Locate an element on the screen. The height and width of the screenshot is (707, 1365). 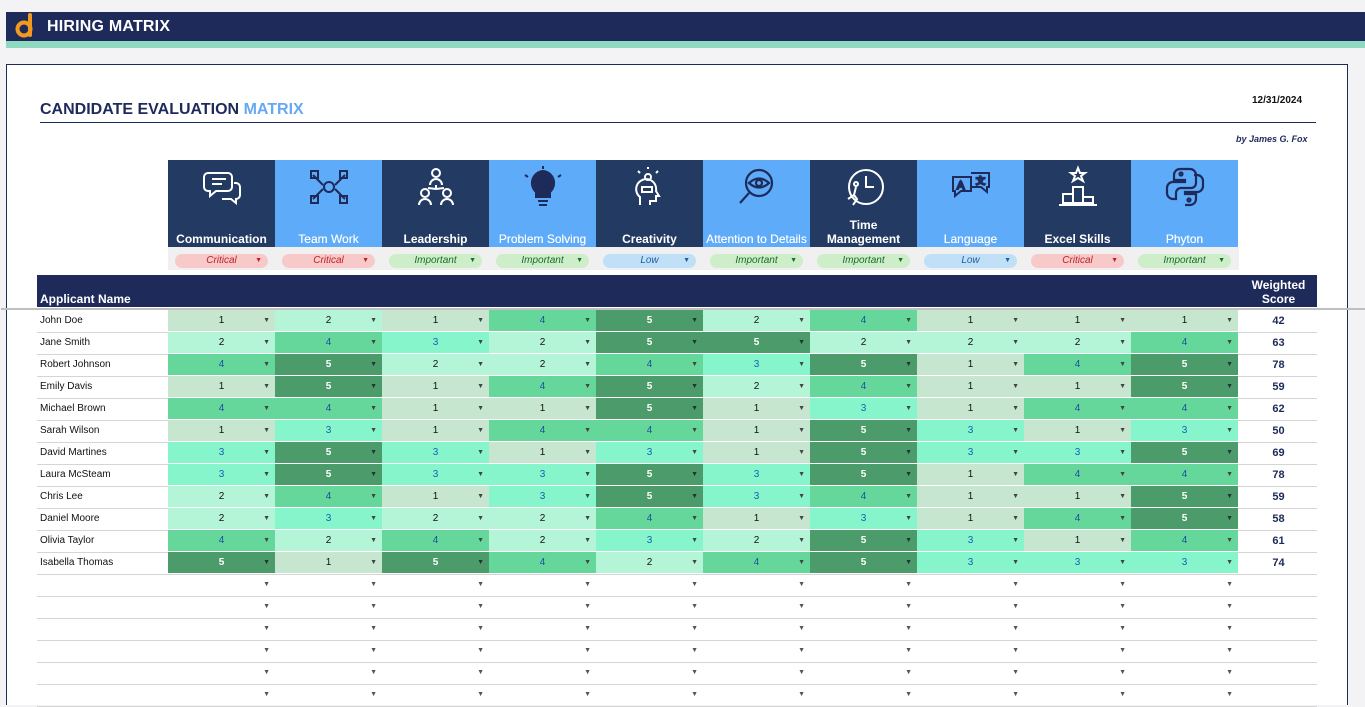
applicant-name: Chris Lee is located at coordinates (104, 497).